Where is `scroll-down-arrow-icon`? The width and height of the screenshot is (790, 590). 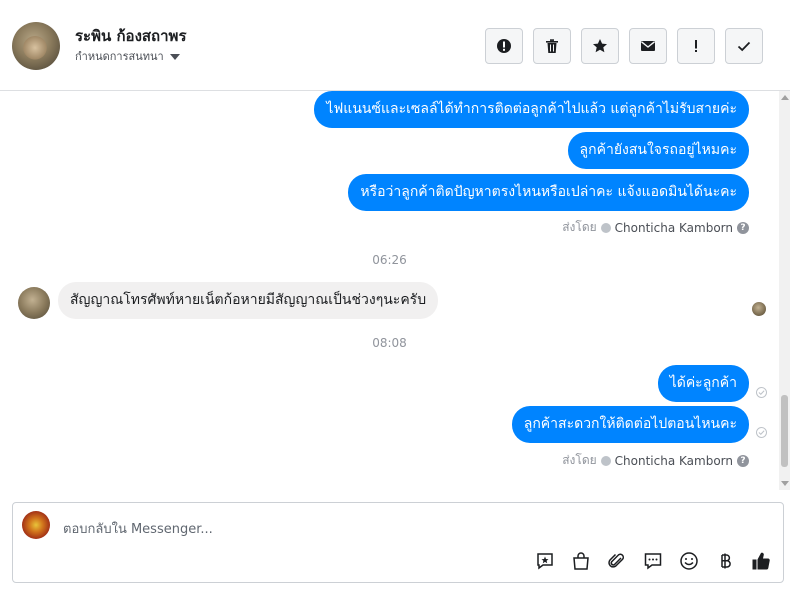
scroll-down-arrow-icon is located at coordinates (785, 483).